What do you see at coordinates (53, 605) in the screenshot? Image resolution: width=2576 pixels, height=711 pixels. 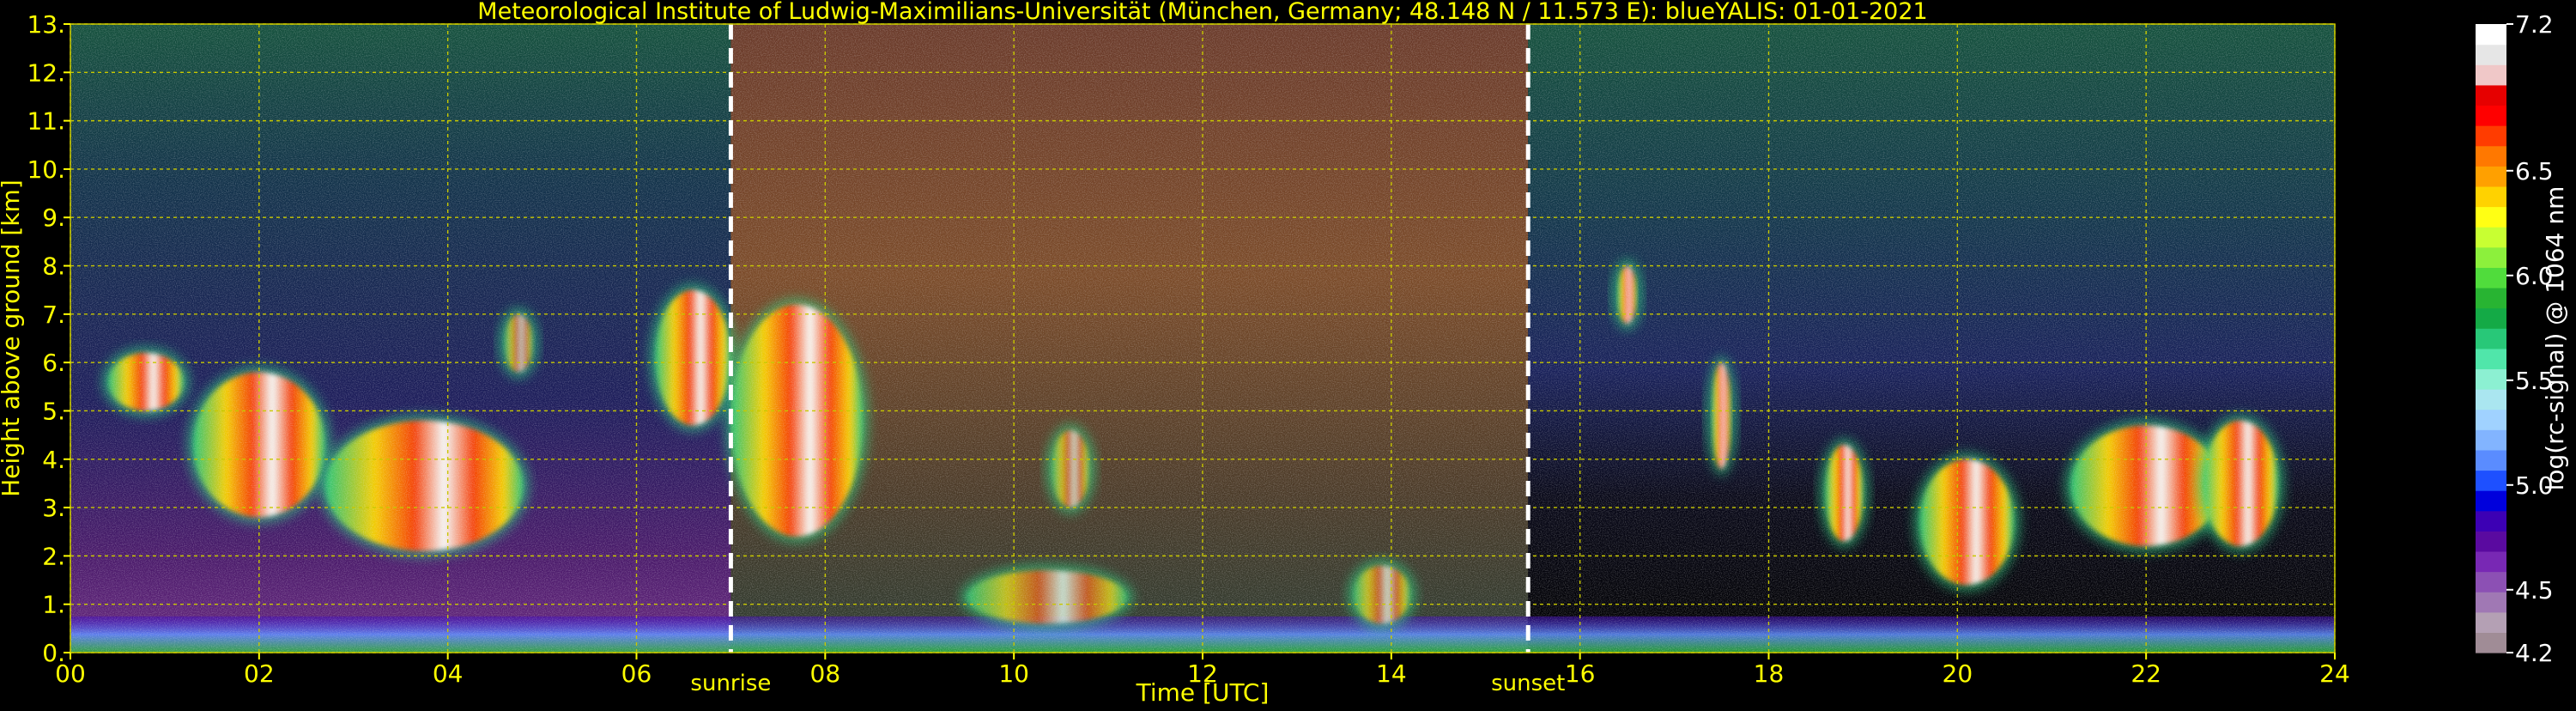 I see `y-tick-label: 1.` at bounding box center [53, 605].